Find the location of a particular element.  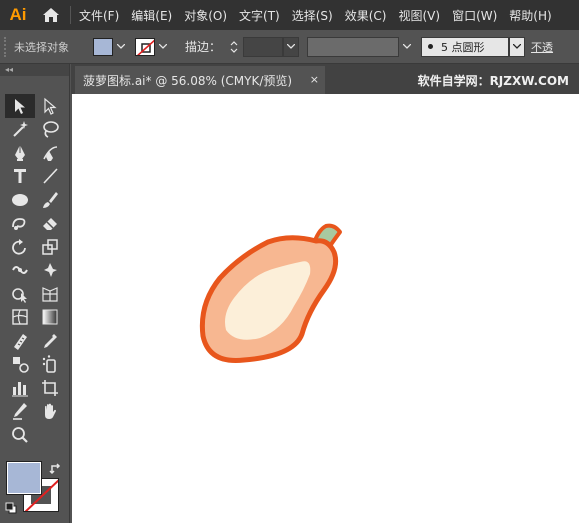

menu-file: 文件(F) is located at coordinates (99, 15).